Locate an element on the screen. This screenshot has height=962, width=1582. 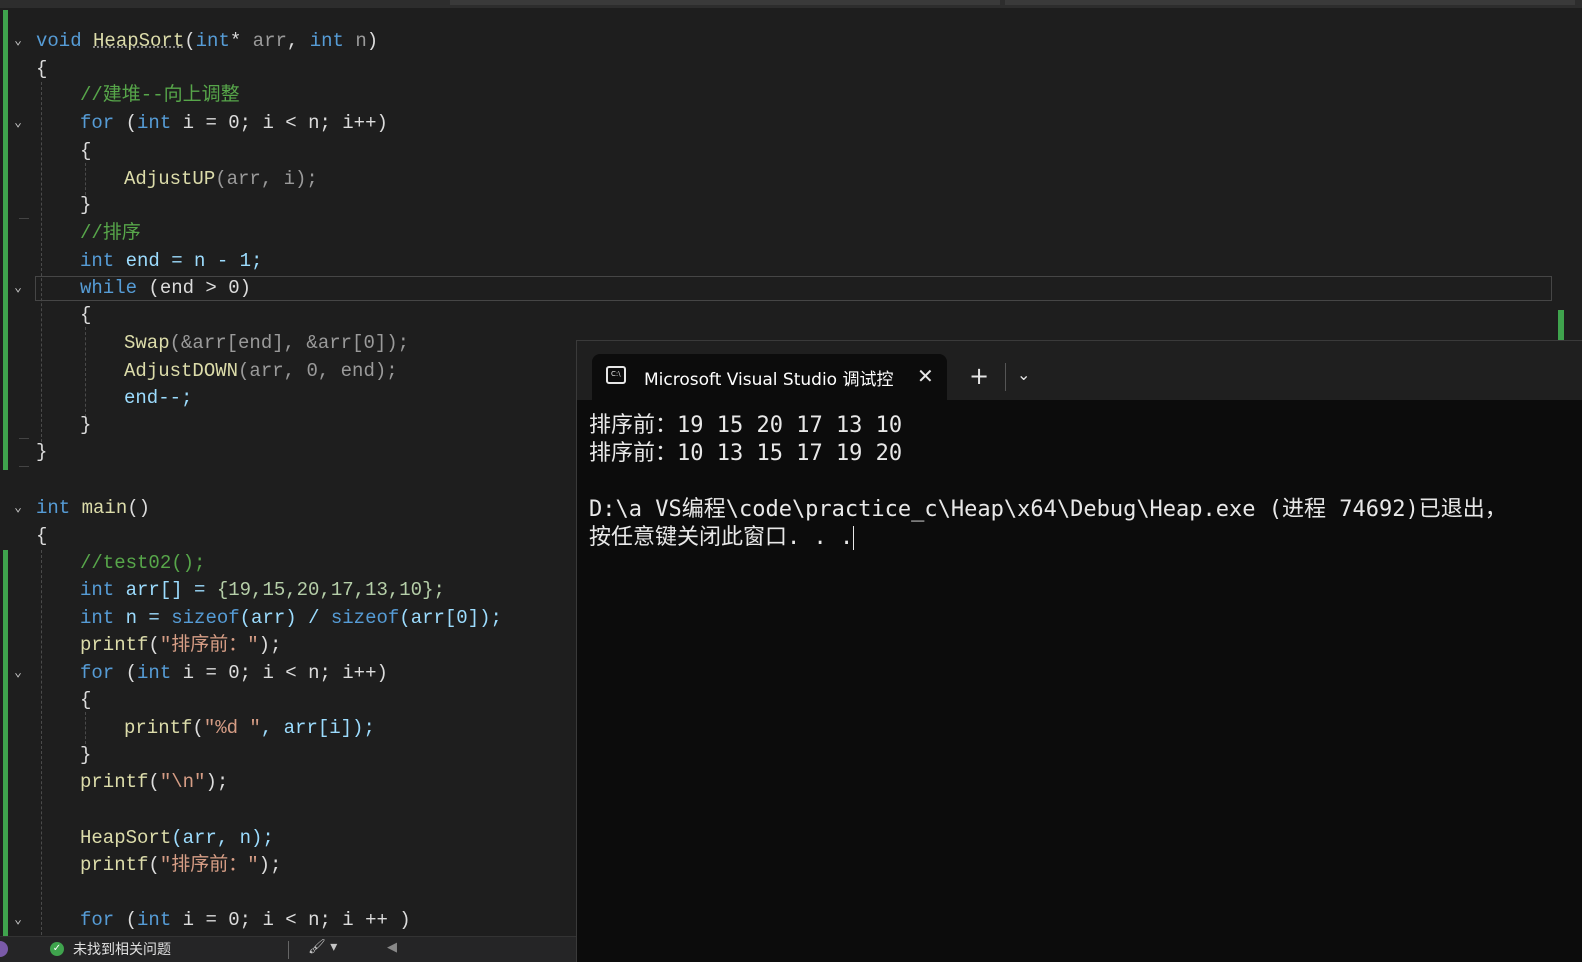
code-line: printf("%d ", arr[i]); is located at coordinates (249, 728).